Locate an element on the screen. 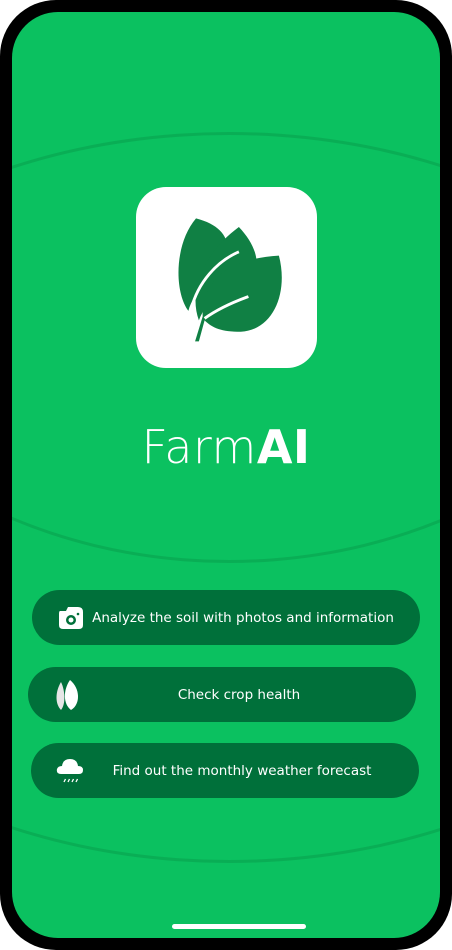  action-label: Check crop health is located at coordinates (239, 694).